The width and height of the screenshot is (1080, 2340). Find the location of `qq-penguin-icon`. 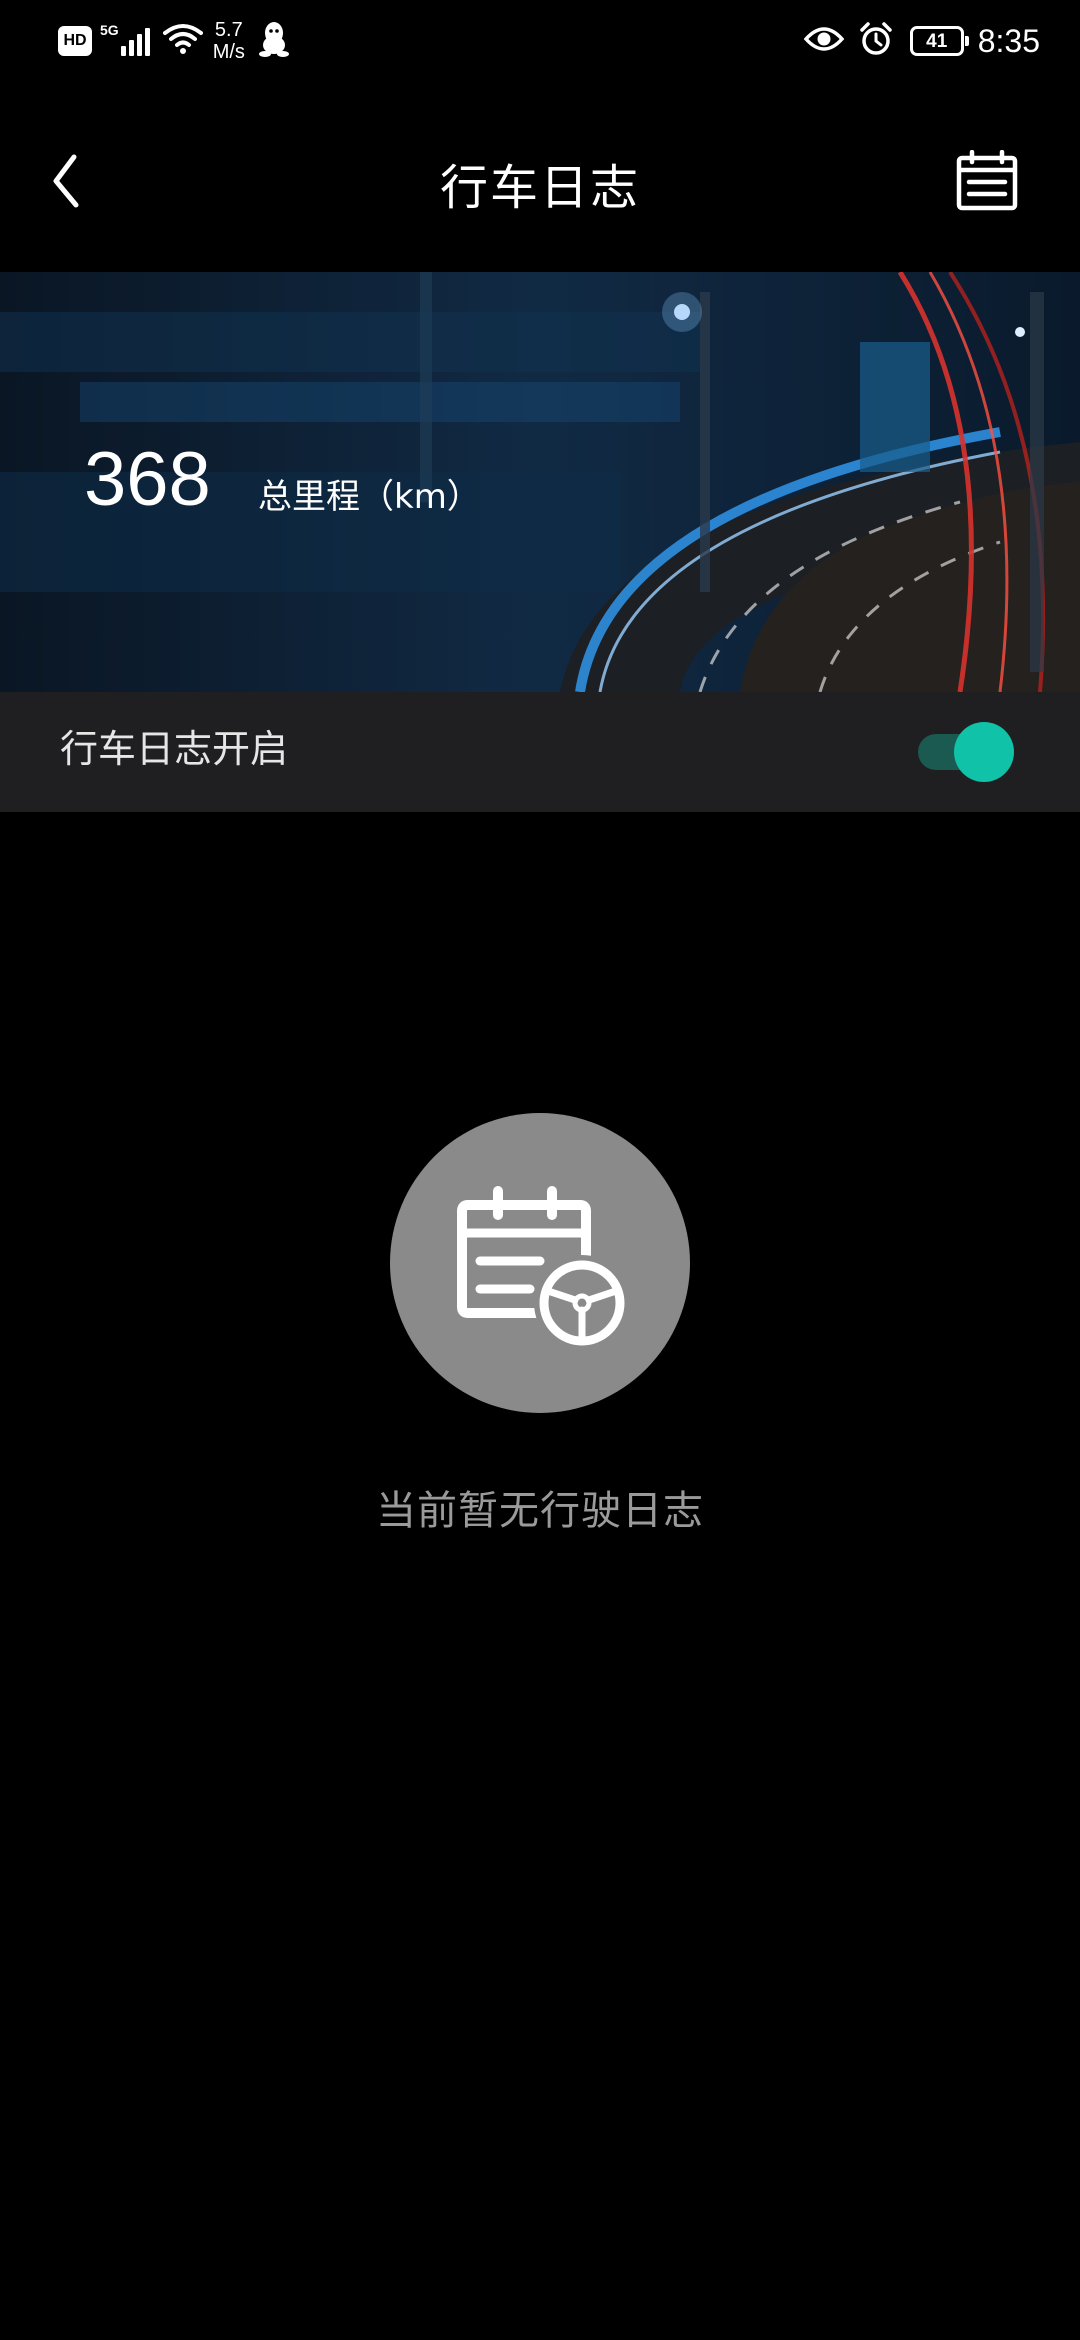

qq-penguin-icon is located at coordinates (273, 41).